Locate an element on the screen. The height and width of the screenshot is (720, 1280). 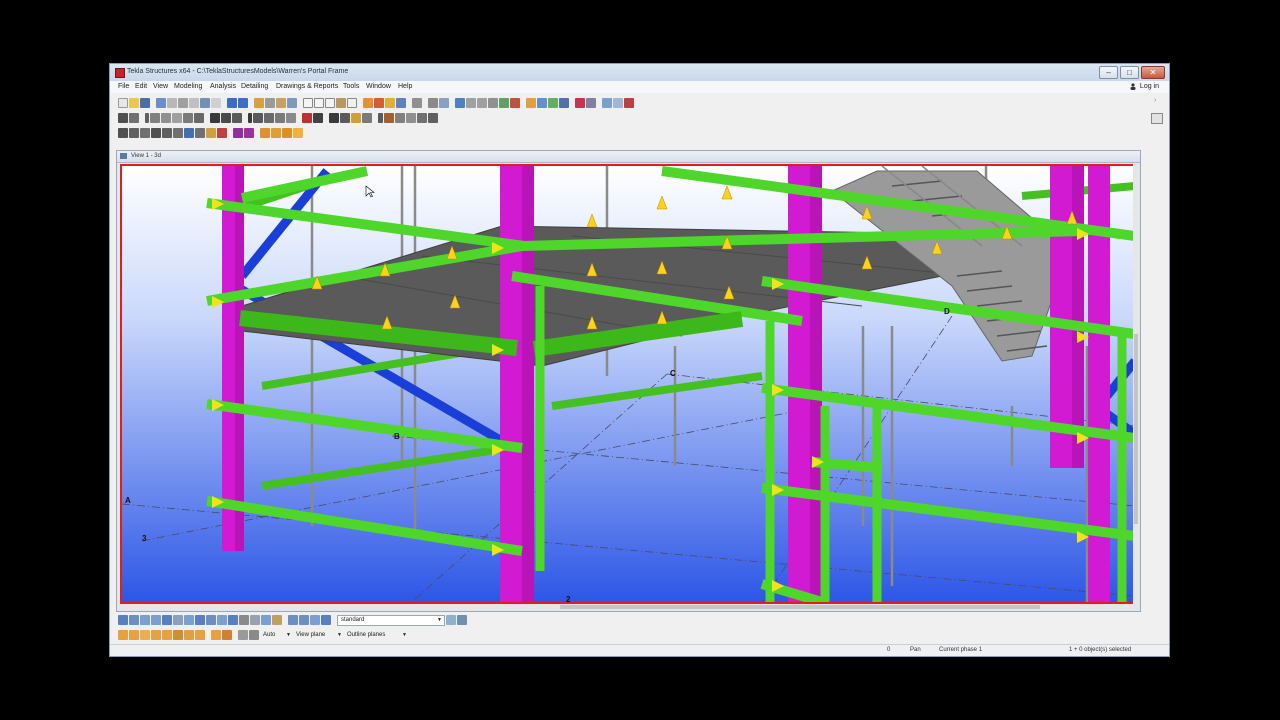
new-model-icon is located at coordinates (123, 102).